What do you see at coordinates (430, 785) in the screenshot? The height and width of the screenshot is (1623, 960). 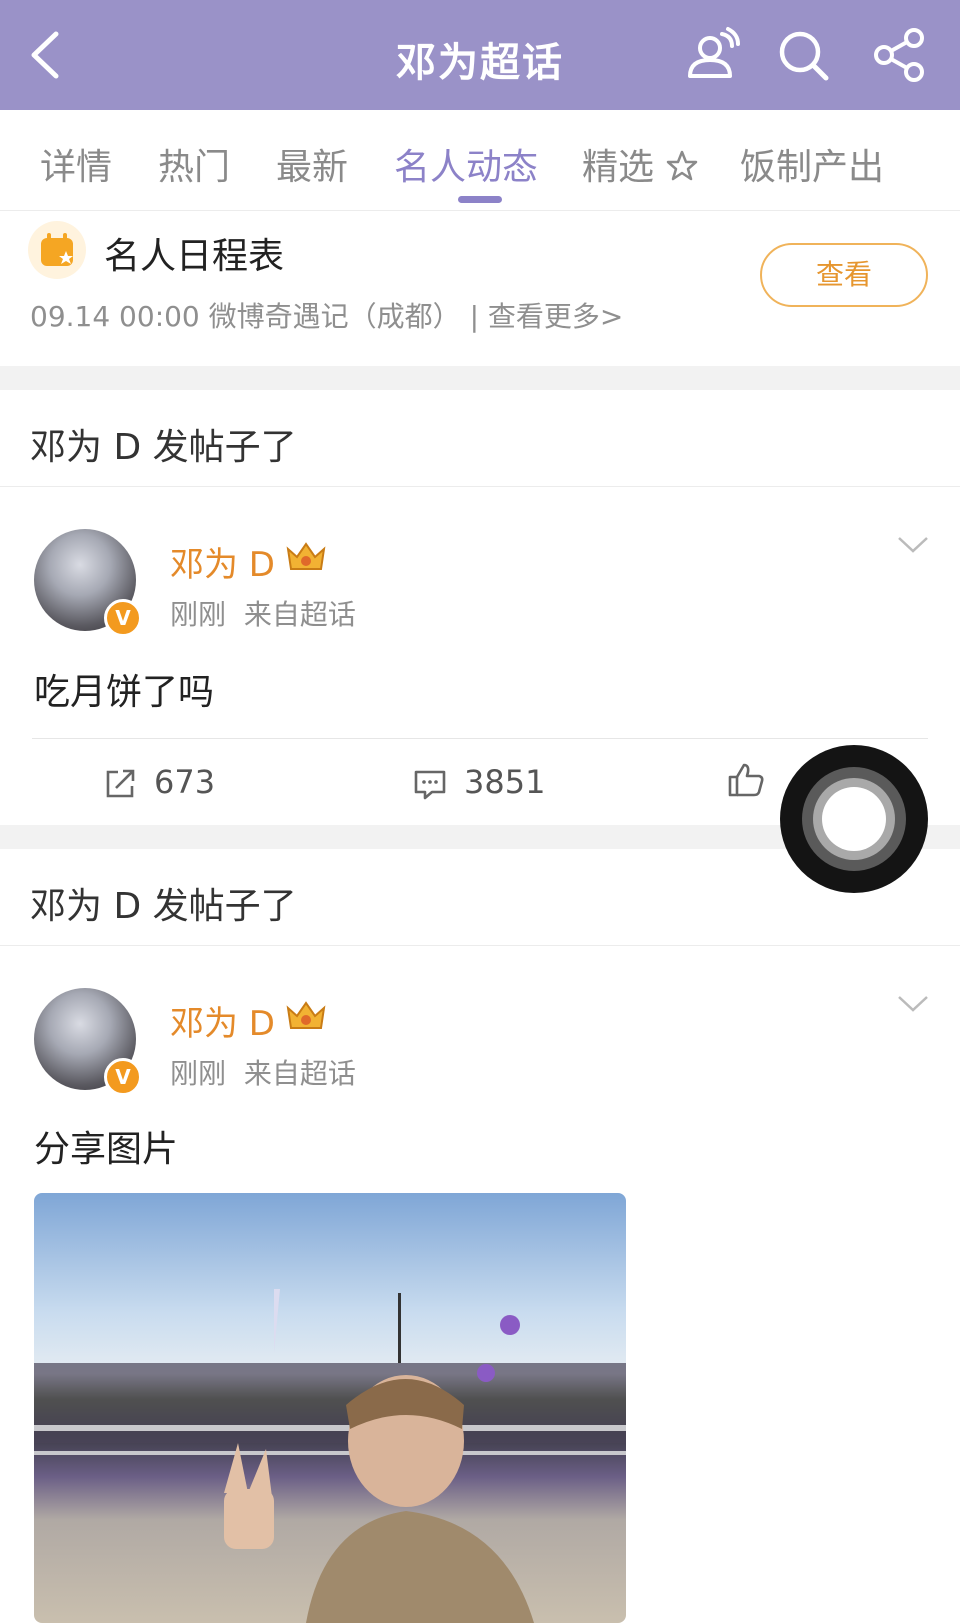 I see `comment-icon` at bounding box center [430, 785].